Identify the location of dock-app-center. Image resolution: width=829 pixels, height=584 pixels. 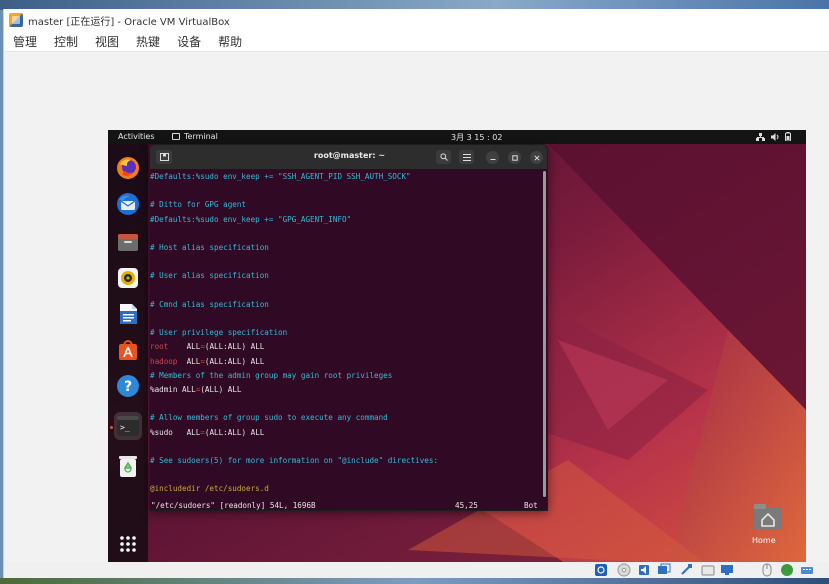
(128, 350).